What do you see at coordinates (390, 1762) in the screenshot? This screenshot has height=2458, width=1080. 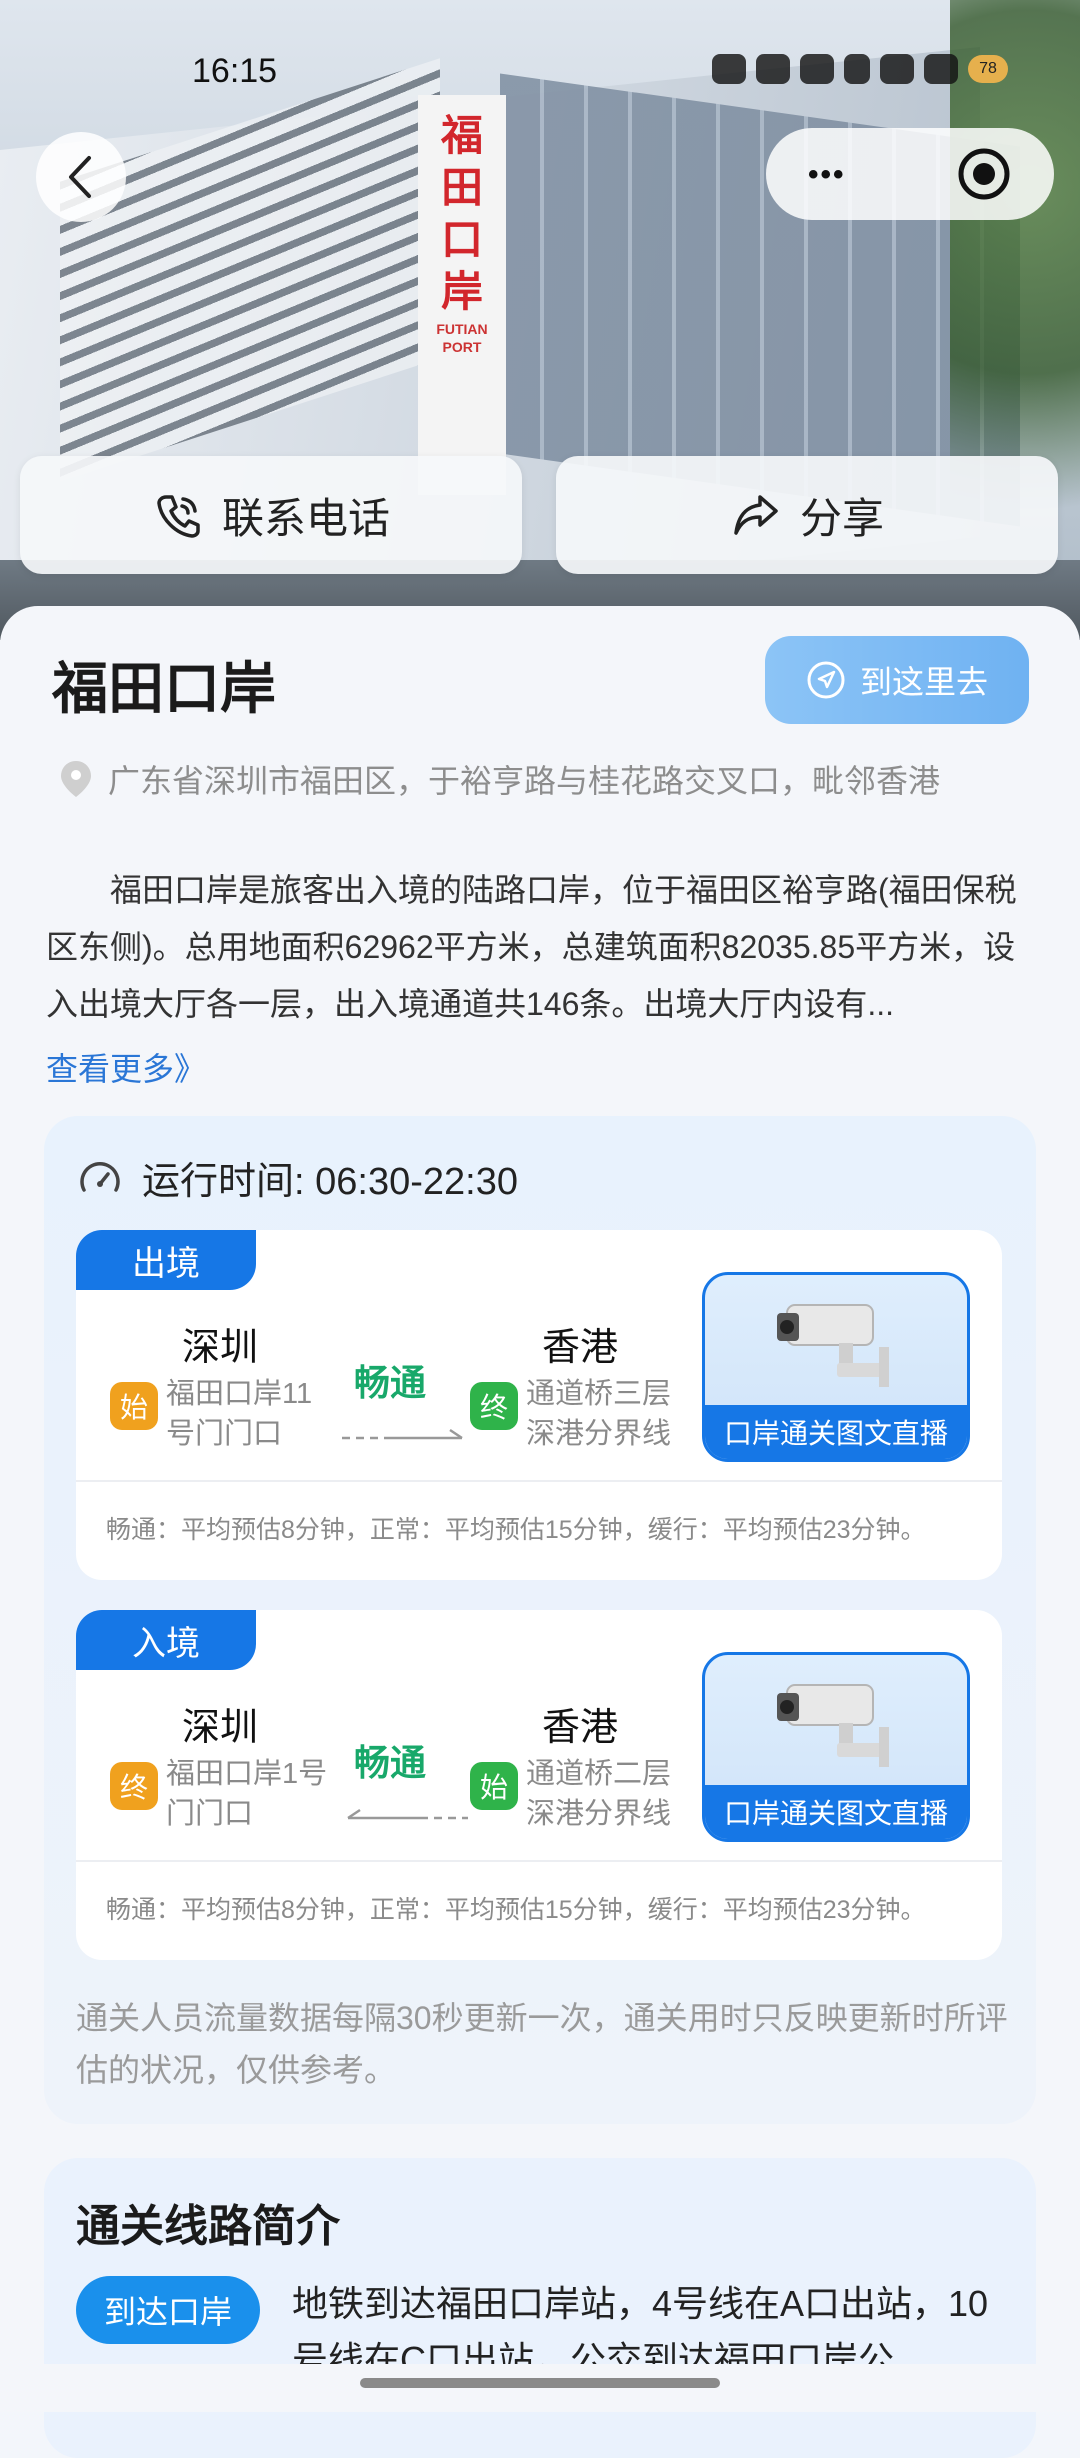 I see `entry-flow-status: 畅通` at bounding box center [390, 1762].